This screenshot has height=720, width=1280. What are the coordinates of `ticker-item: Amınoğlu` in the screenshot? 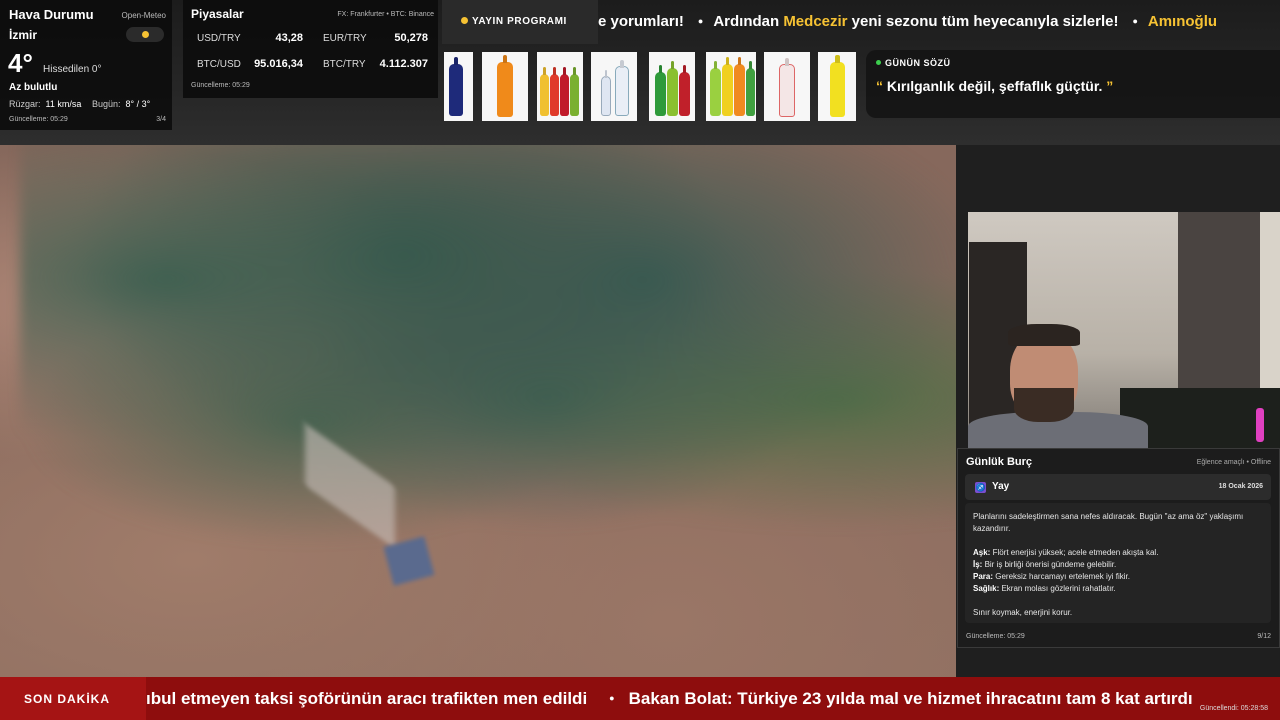 It's located at (1182, 21).